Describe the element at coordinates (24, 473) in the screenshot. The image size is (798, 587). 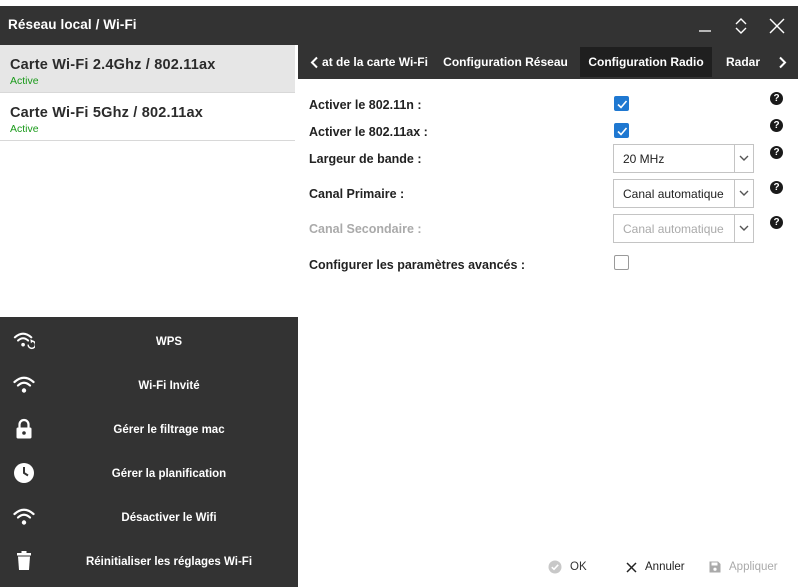
I see `clock-icon` at that location.